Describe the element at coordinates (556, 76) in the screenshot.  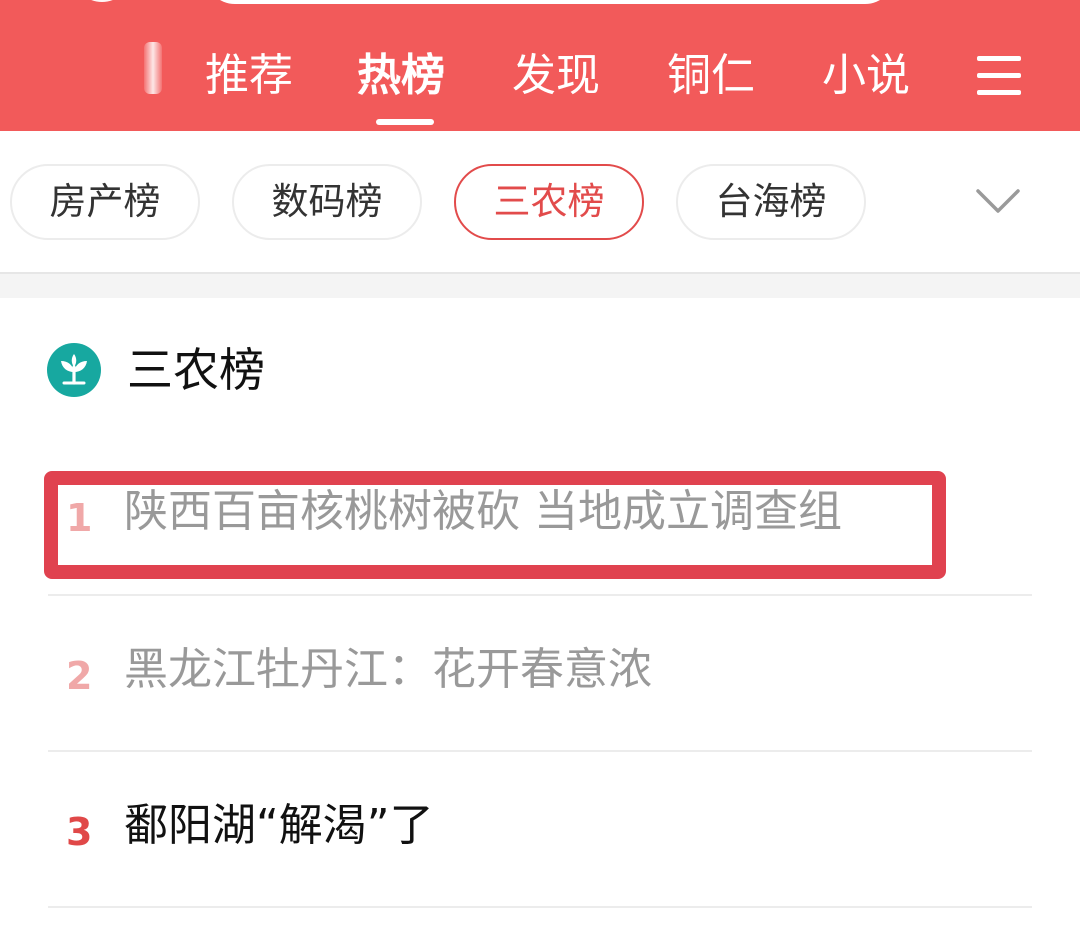
I see `tab-discover: 发现` at that location.